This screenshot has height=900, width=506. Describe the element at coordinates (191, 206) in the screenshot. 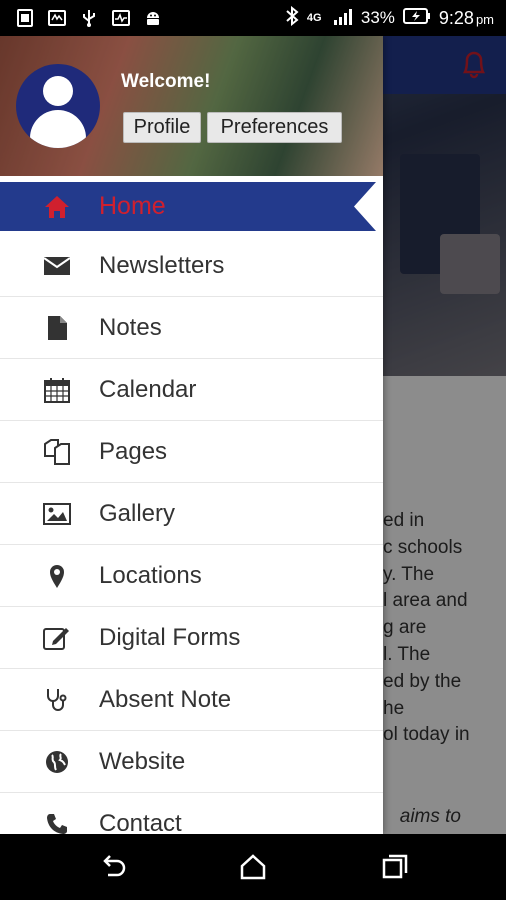

I see `menu-item-home: Home` at that location.